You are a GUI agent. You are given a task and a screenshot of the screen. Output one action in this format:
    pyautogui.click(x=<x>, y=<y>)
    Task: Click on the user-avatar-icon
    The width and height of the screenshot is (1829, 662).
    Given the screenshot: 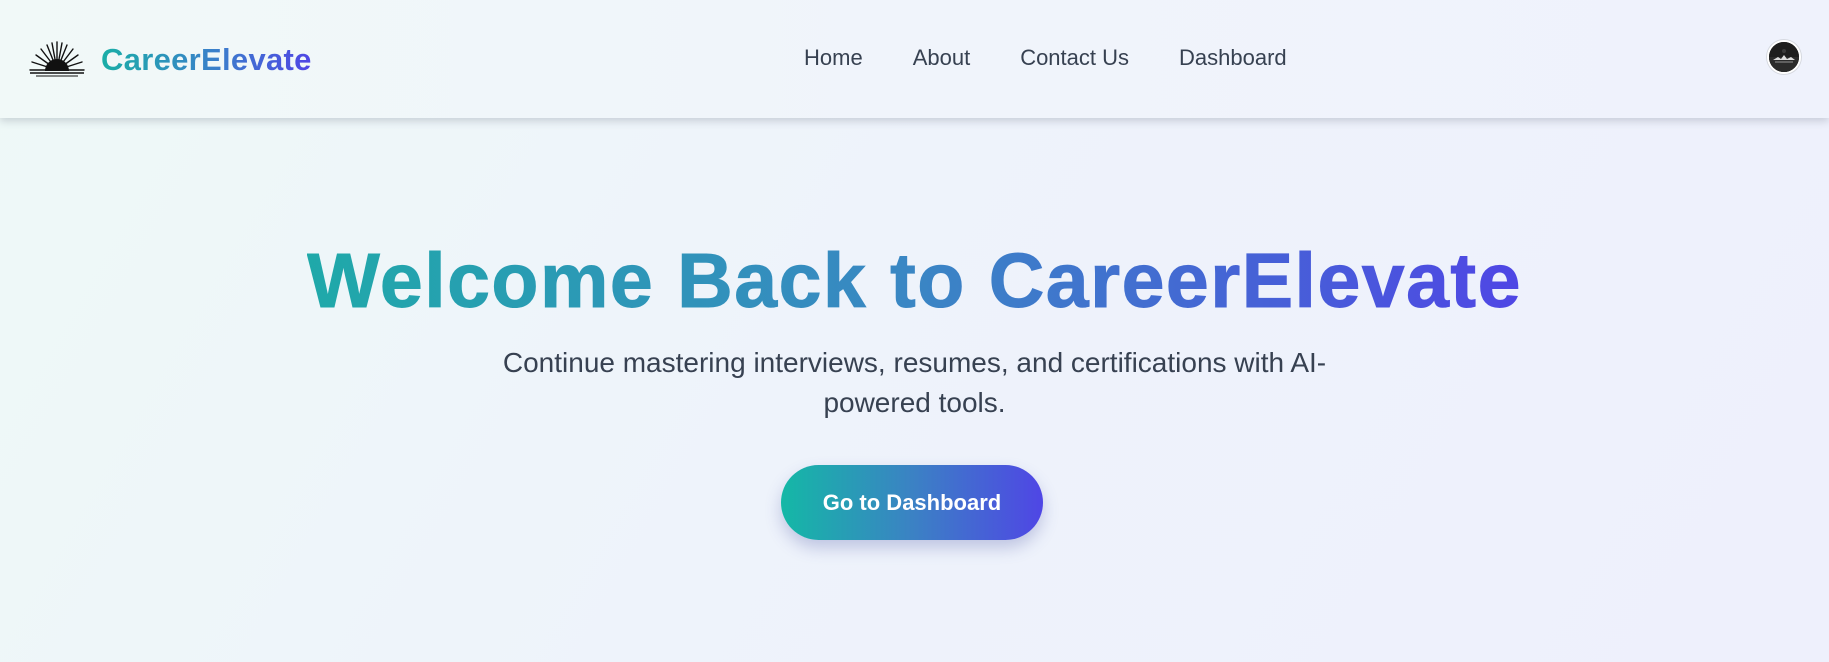 What is the action you would take?
    pyautogui.click(x=1784, y=57)
    